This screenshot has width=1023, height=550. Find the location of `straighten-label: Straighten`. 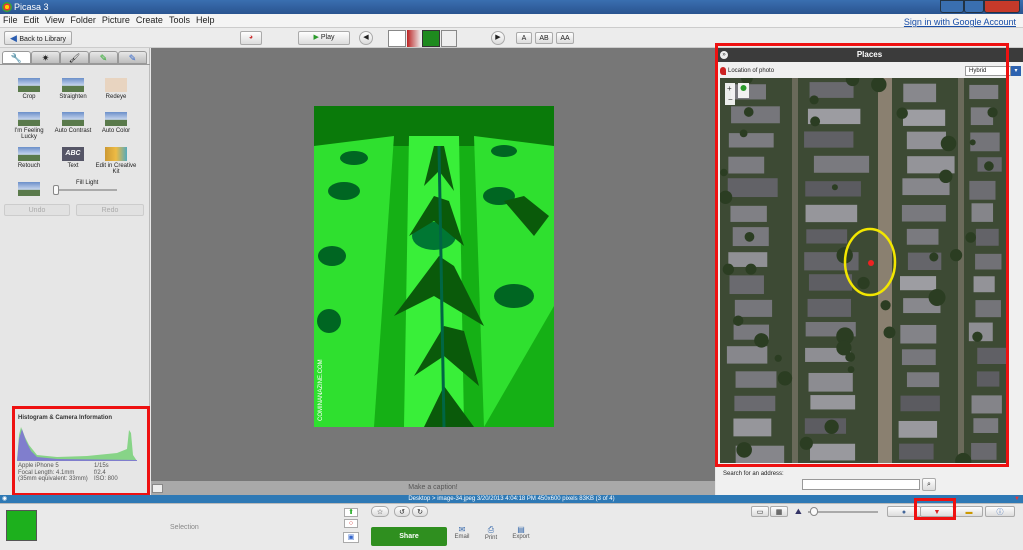

straighten-label: Straighten is located at coordinates (73, 97).